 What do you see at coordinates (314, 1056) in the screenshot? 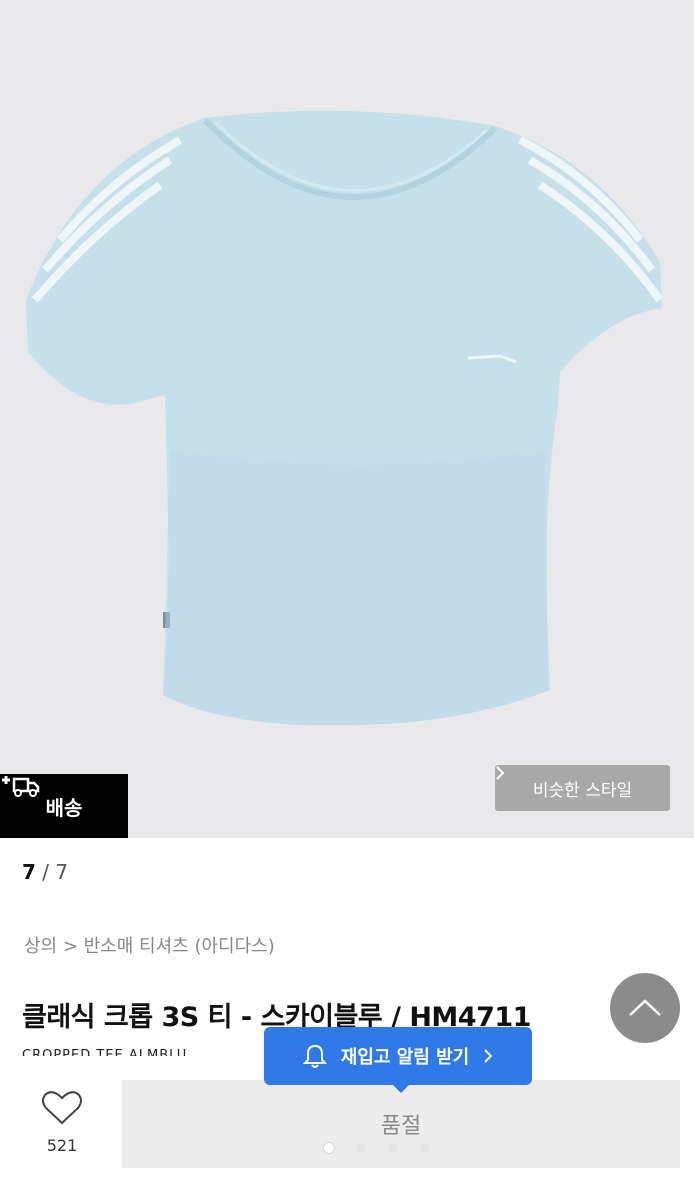
I see `bell-icon` at bounding box center [314, 1056].